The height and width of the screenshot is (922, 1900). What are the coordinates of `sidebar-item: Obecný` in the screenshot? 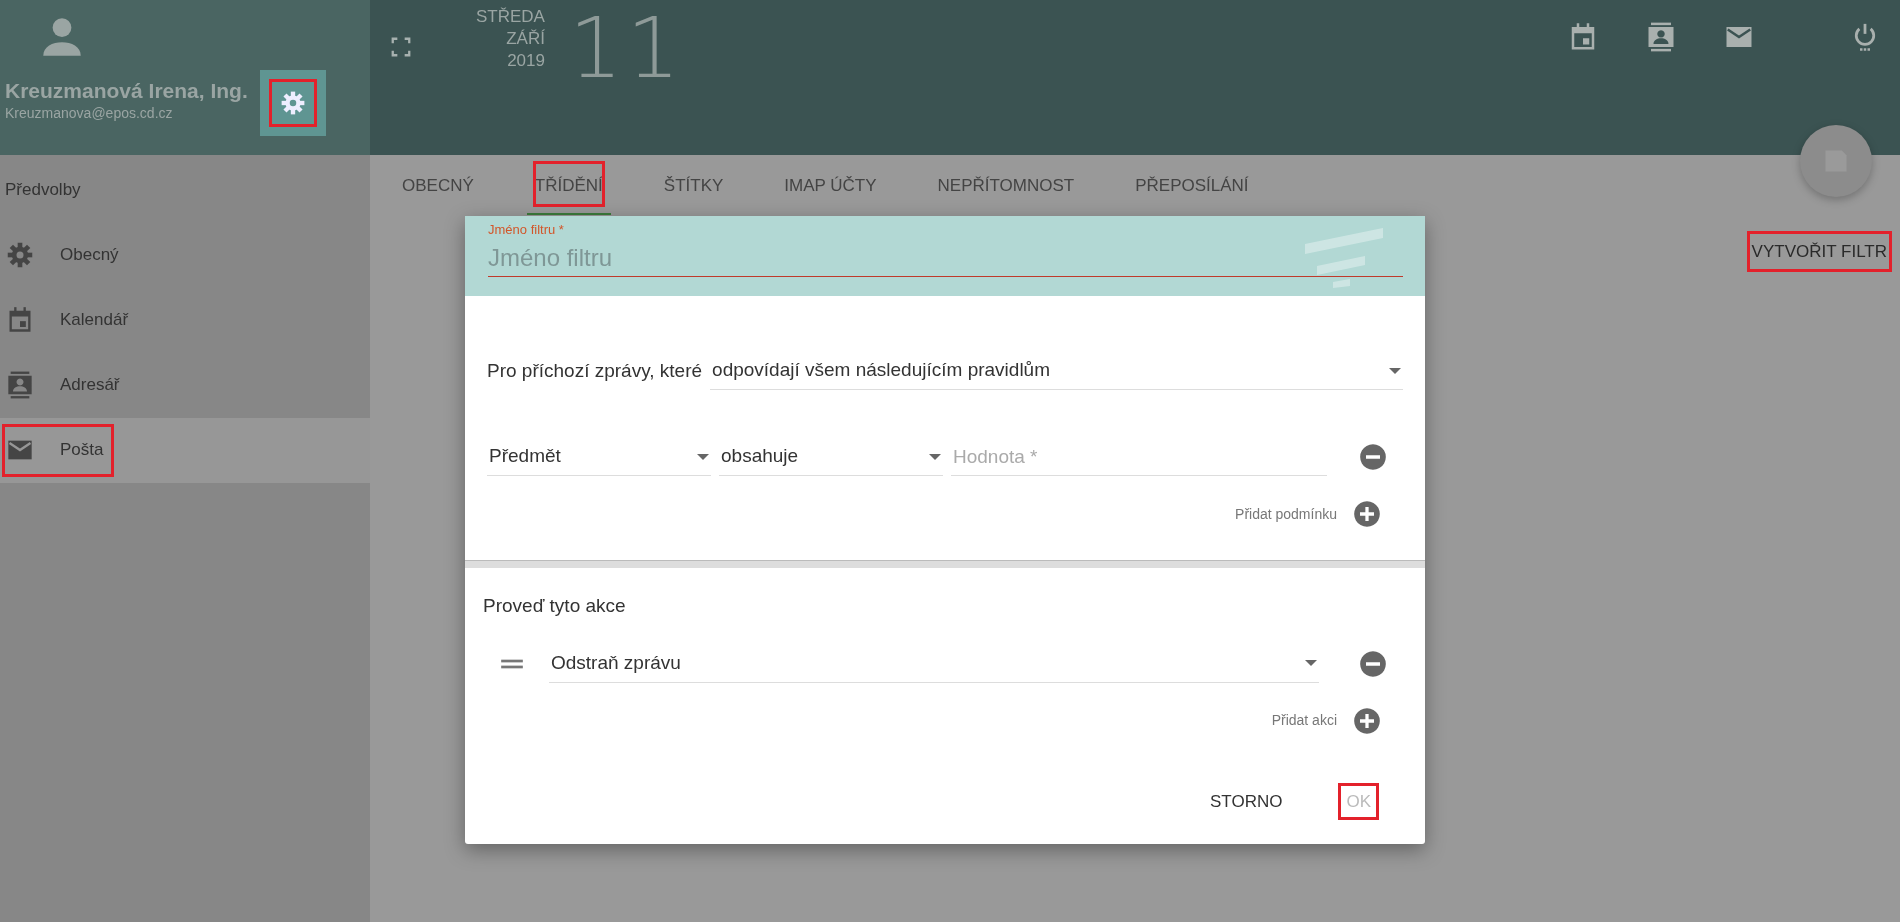 It's located at (185, 255).